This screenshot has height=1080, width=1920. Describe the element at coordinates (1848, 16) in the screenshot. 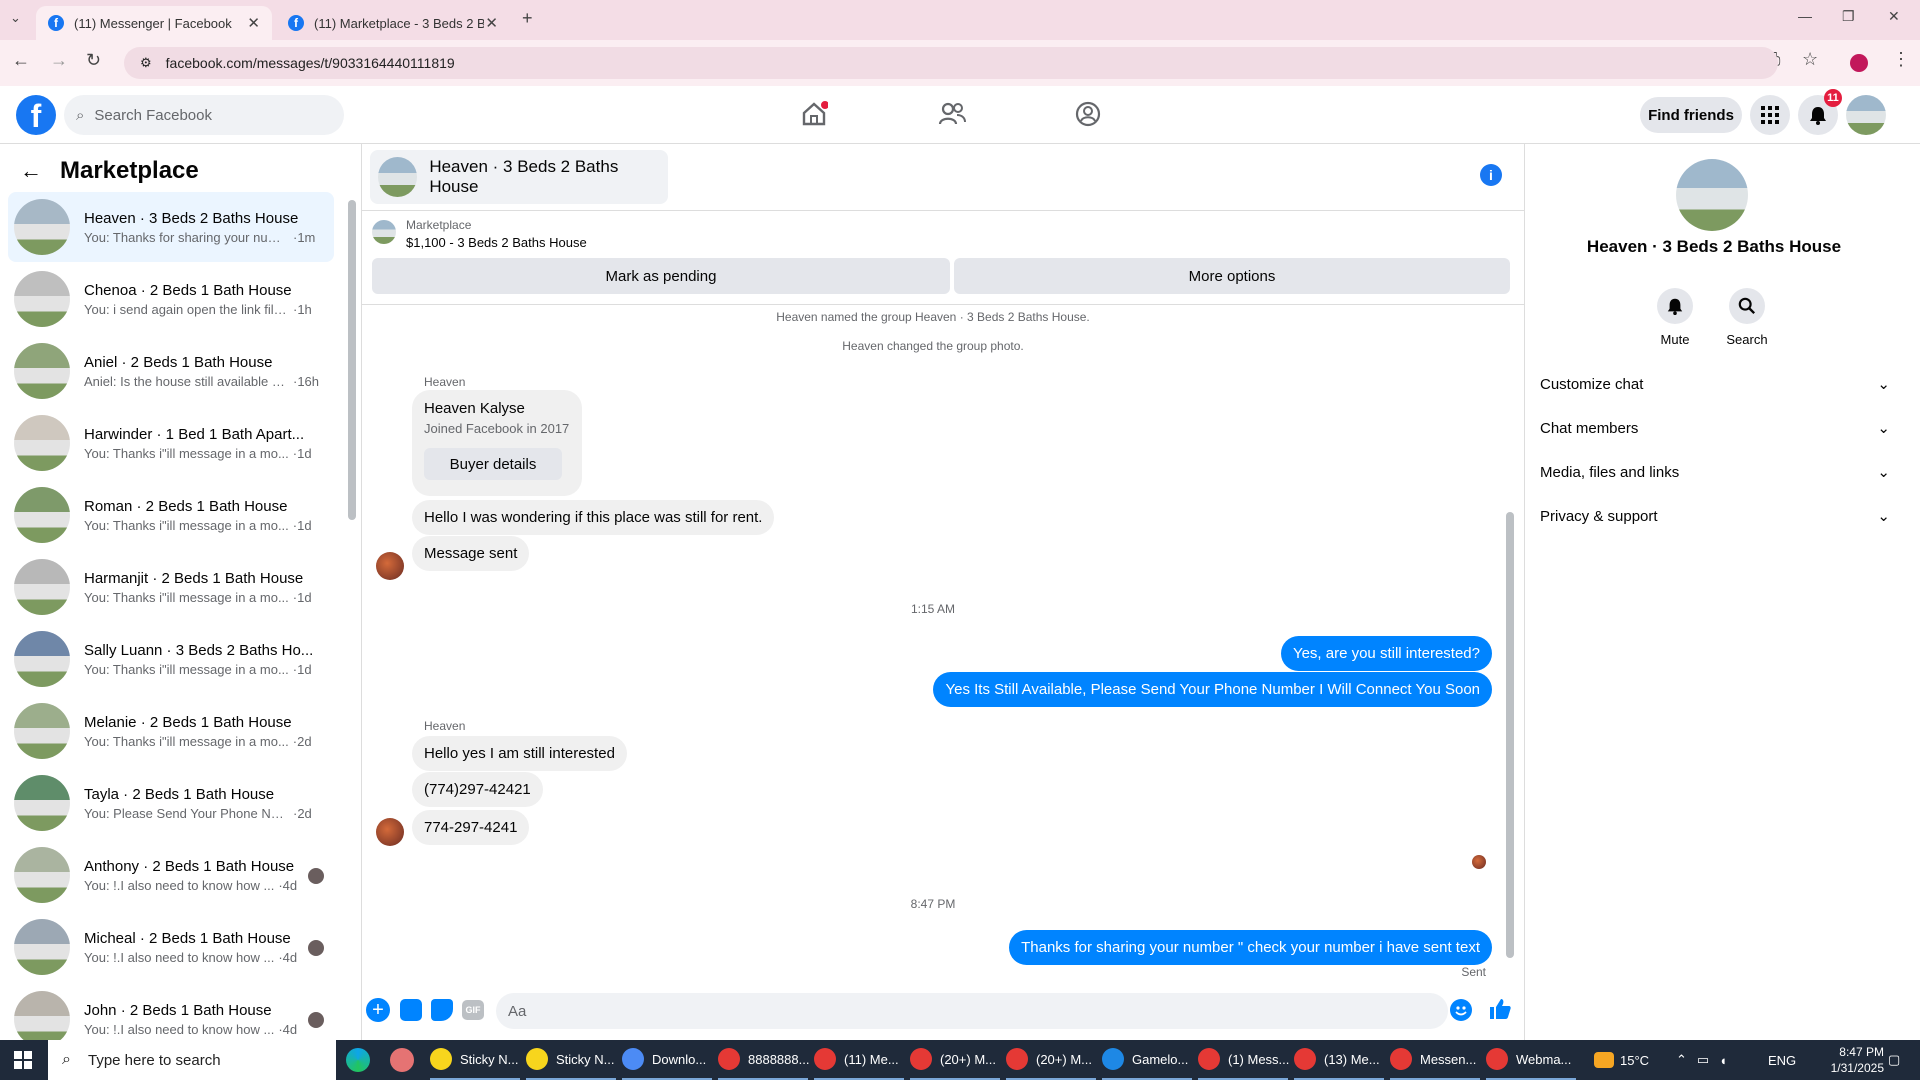

I see `restore-icon: ❐` at that location.